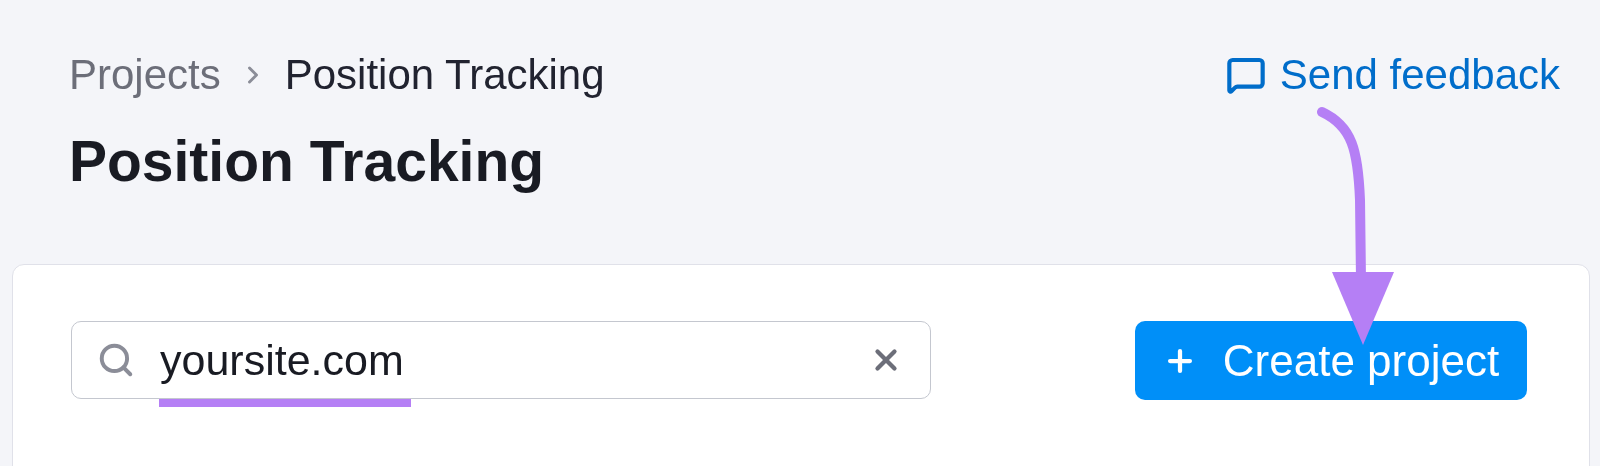 This screenshot has height=466, width=1600. Describe the element at coordinates (444, 75) in the screenshot. I see `breadcrumb-link: Position Tracking` at that location.